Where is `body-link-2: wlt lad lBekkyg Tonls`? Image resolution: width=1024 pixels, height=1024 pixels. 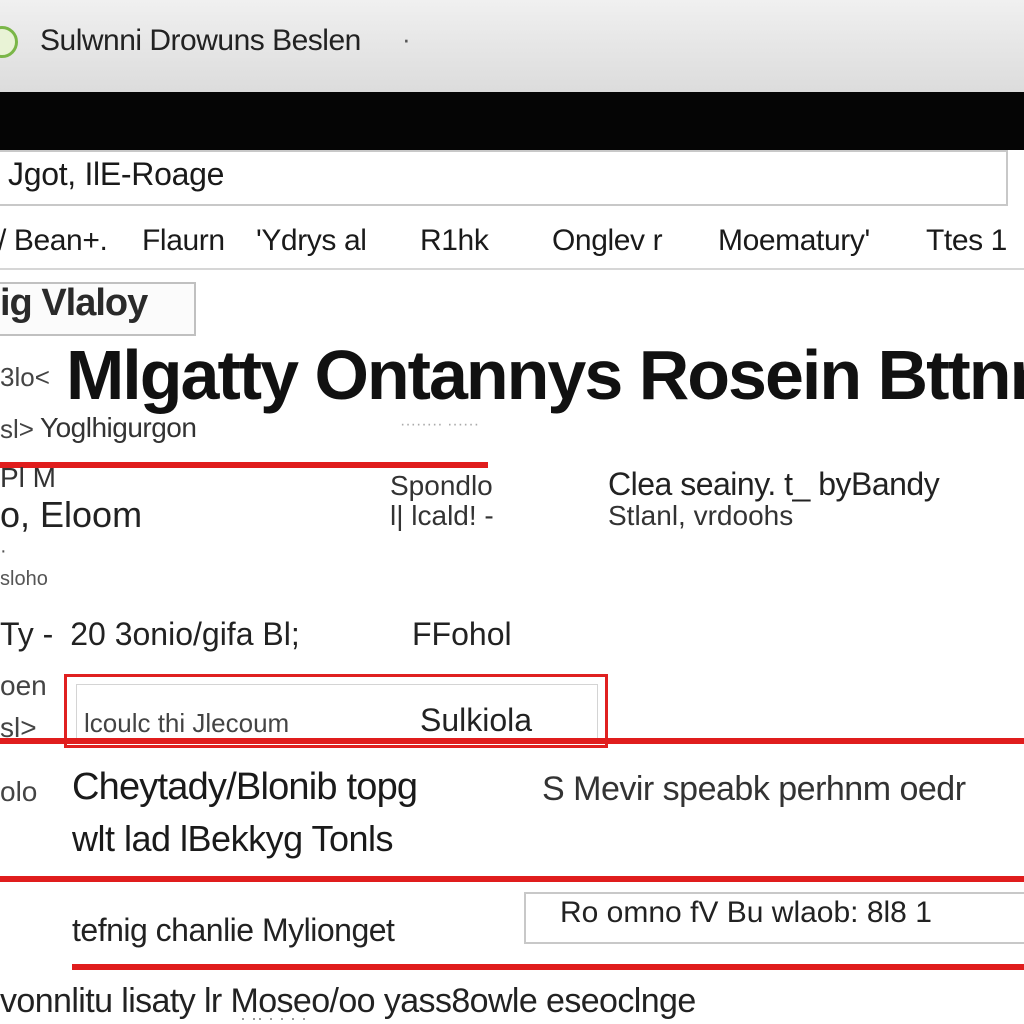
body-link-2: wlt lad lBekkyg Tonls is located at coordinates (233, 839).